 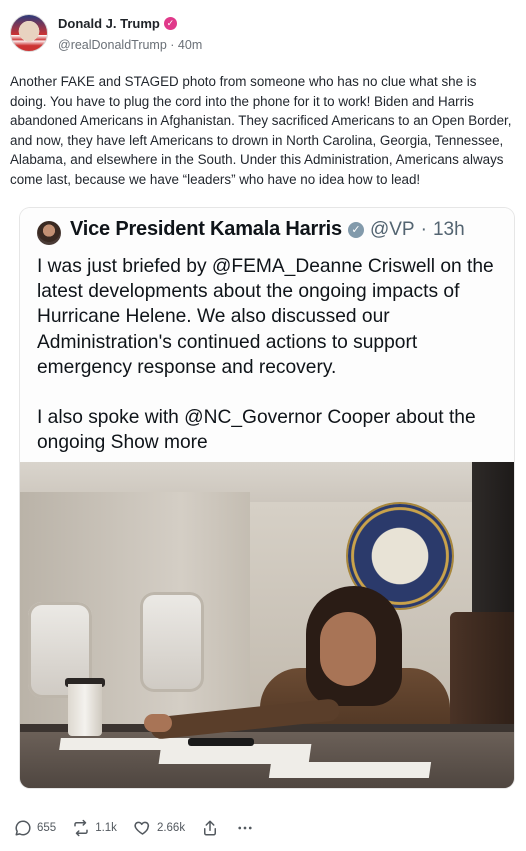 I want to click on author-display-name: Donald J. Trump, so click(x=109, y=23).